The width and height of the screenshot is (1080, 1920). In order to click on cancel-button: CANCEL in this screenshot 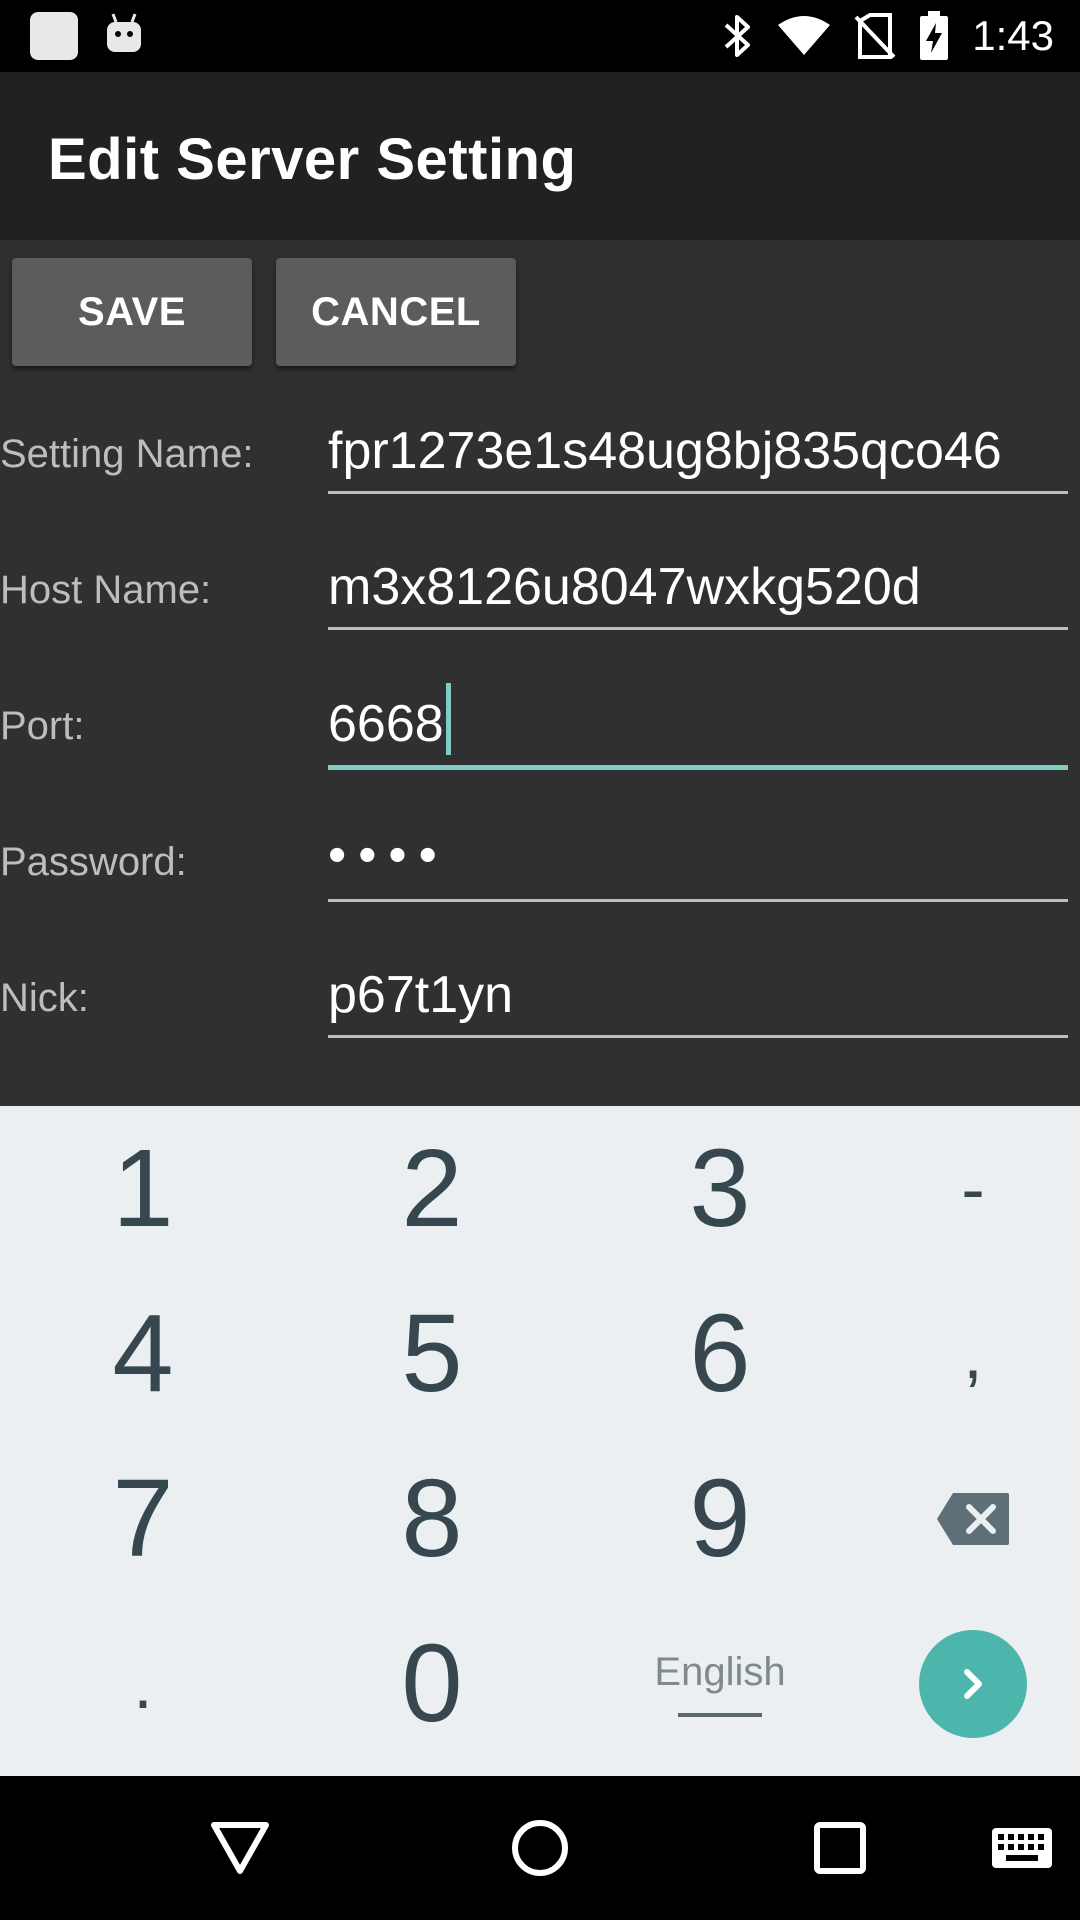, I will do `click(396, 312)`.